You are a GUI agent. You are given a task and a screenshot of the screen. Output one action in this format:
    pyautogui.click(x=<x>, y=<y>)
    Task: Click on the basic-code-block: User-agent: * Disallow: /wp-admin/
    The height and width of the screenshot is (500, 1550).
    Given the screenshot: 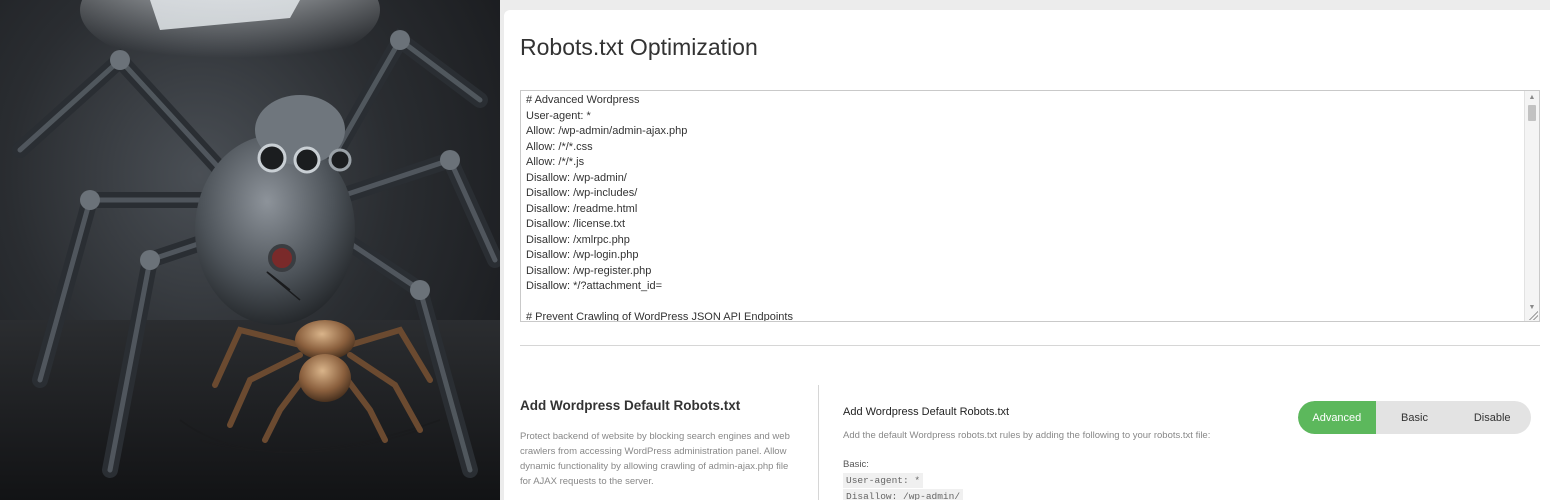 What is the action you would take?
    pyautogui.click(x=1063, y=486)
    